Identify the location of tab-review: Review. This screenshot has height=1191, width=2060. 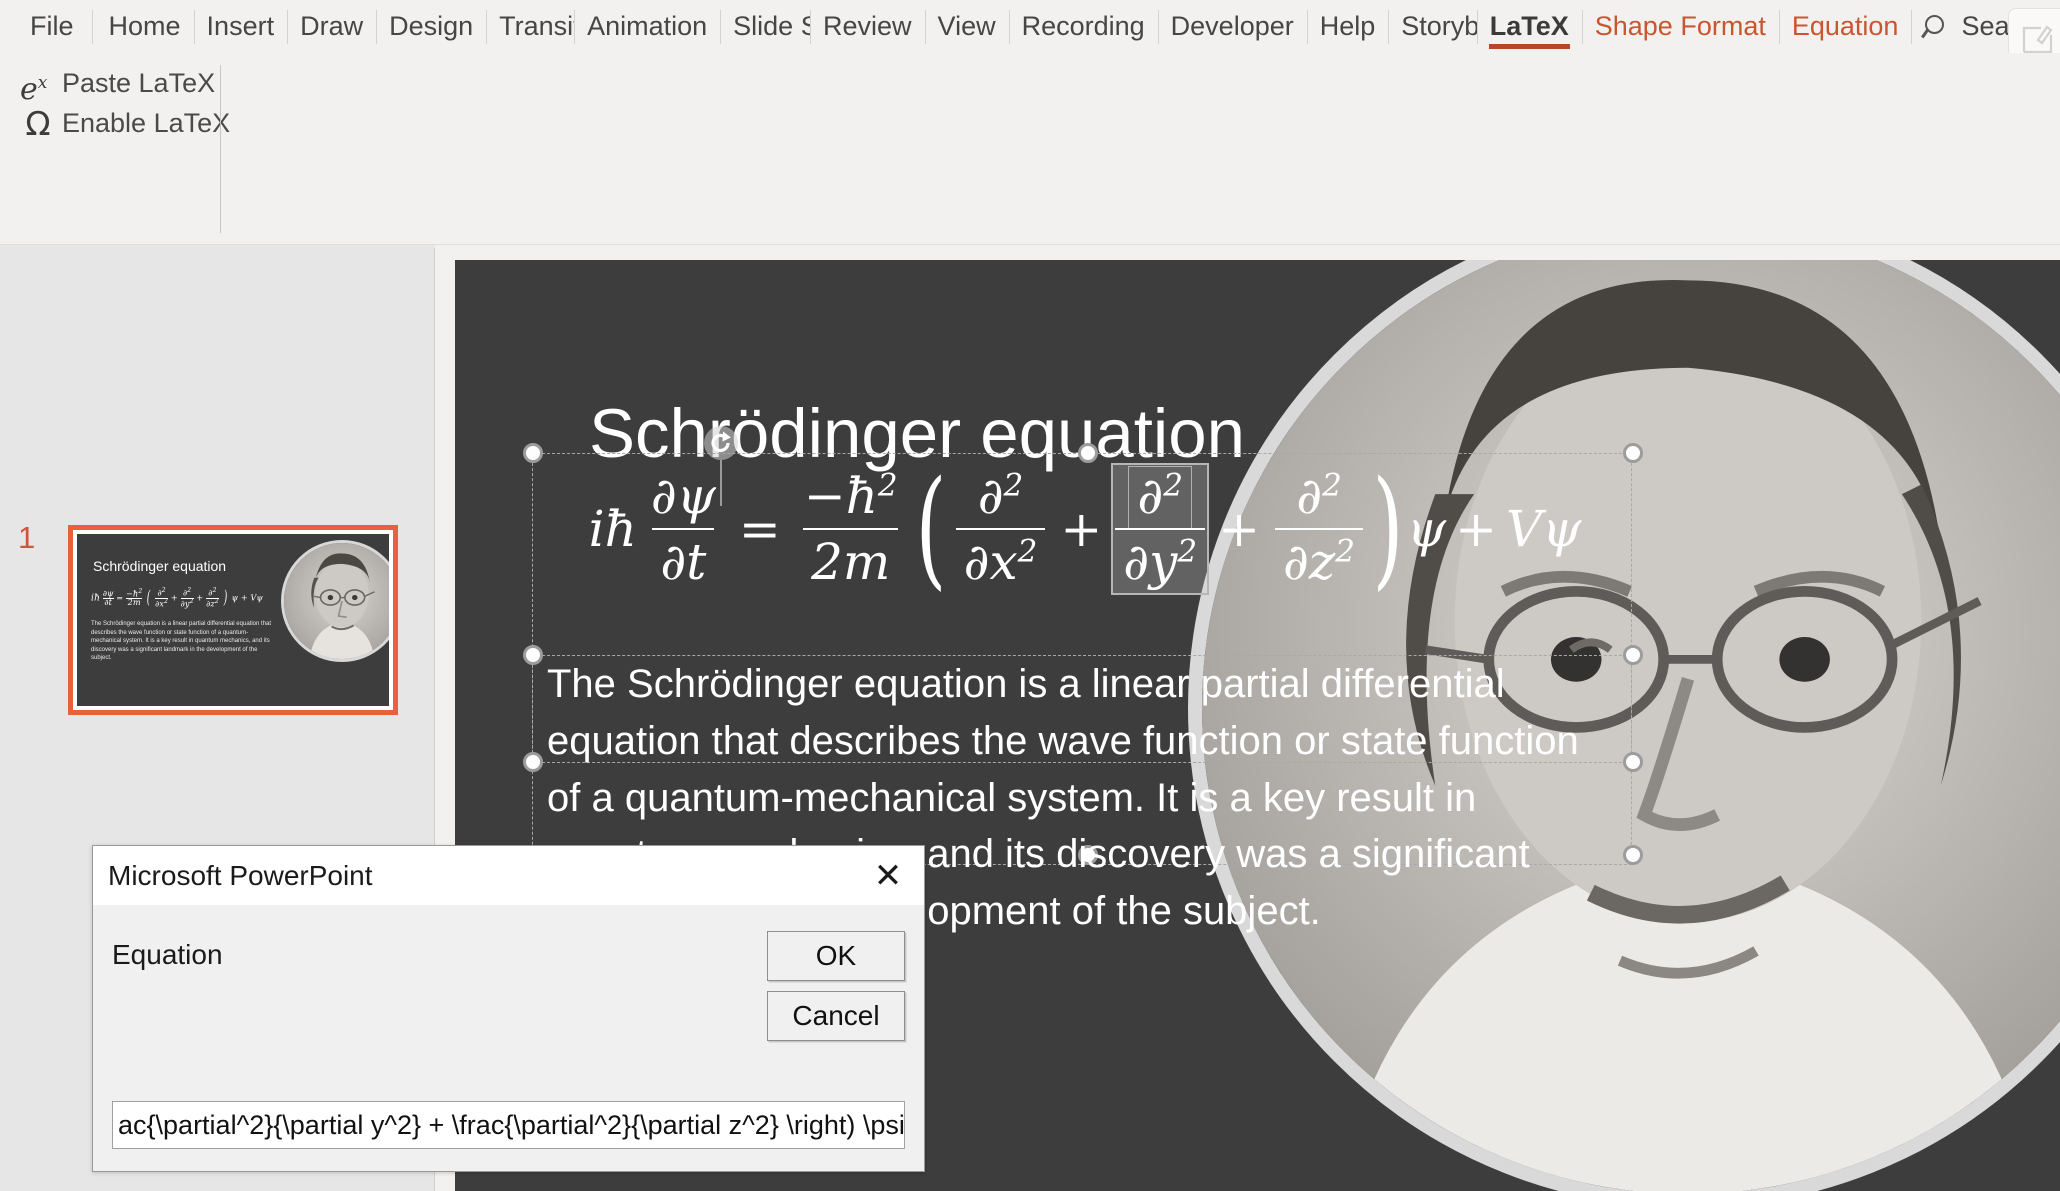
(867, 26).